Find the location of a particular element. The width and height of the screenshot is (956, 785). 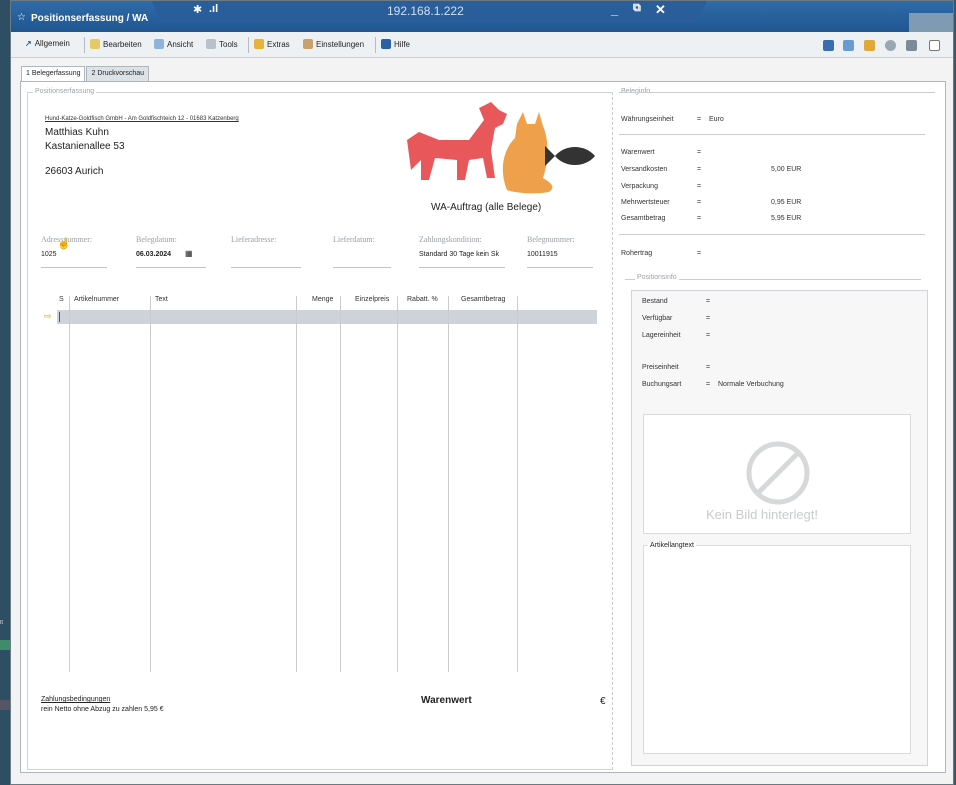

menu-allgemein: ↗ Allgemein is located at coordinates (47, 43).